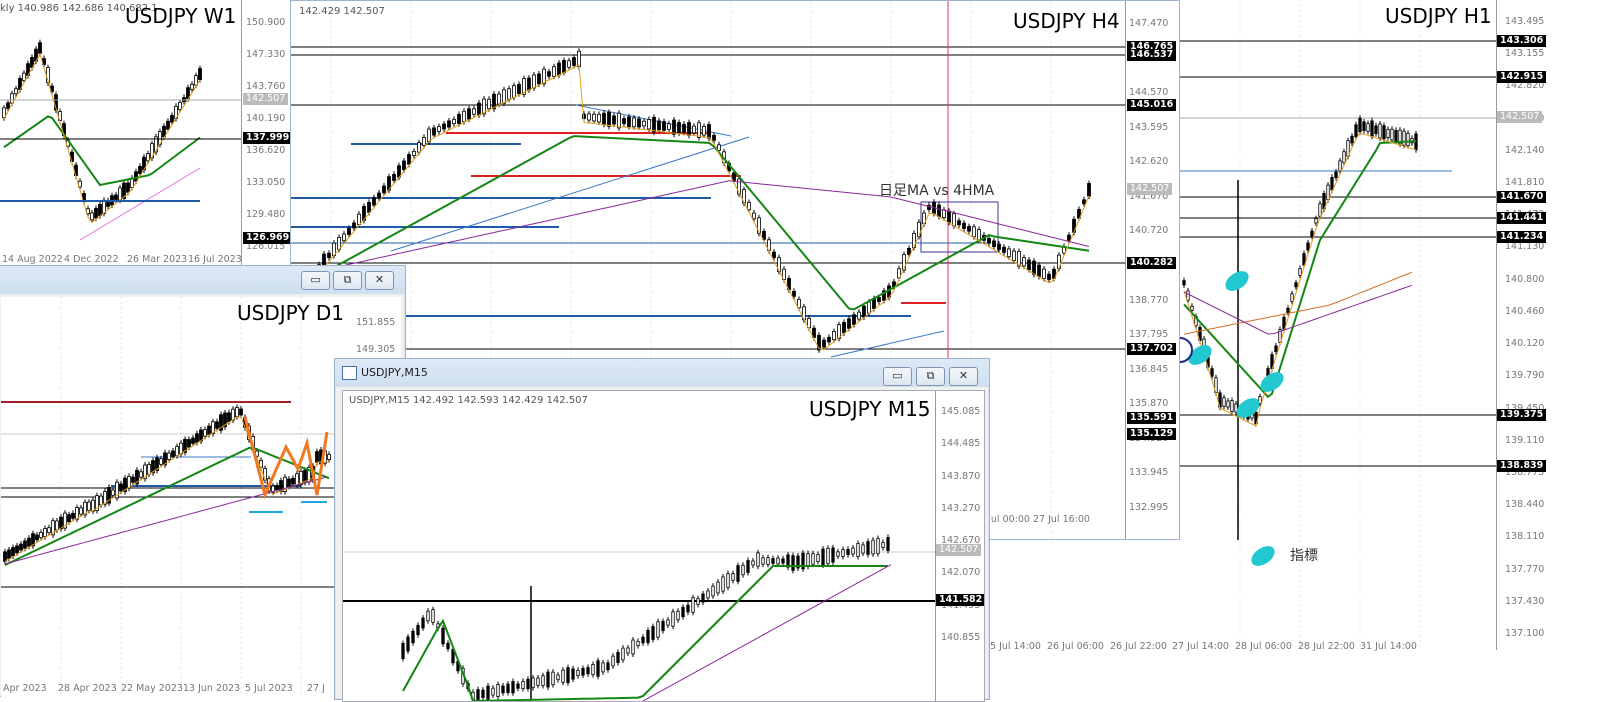  Describe the element at coordinates (215, 259) in the screenshot. I see `date-axis-label: 16 Jul 2023` at that location.